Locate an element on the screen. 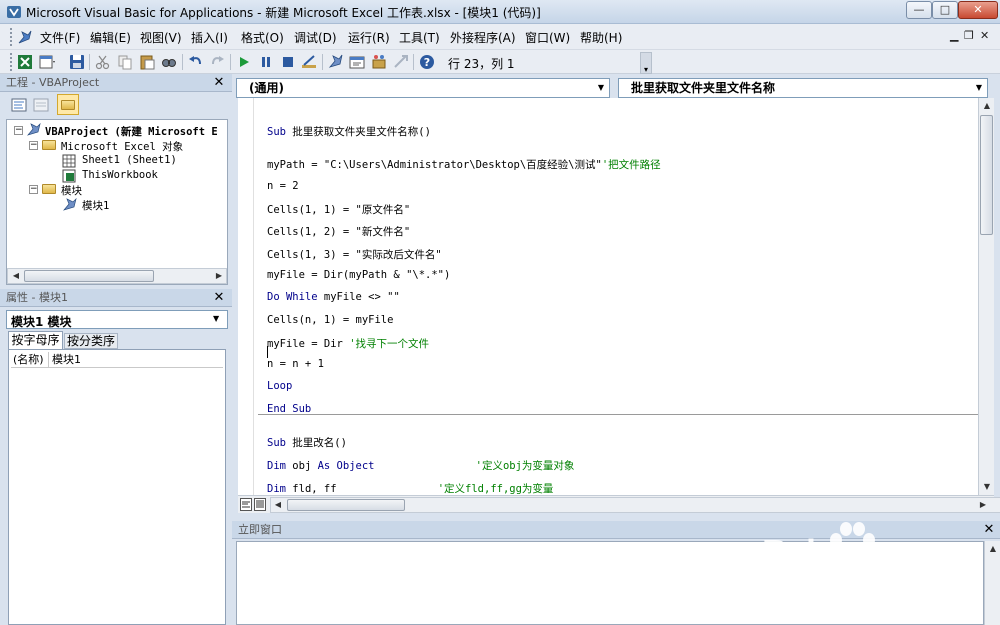  code-text: Cells(n, 1) = myFile is located at coordinates (330, 320).